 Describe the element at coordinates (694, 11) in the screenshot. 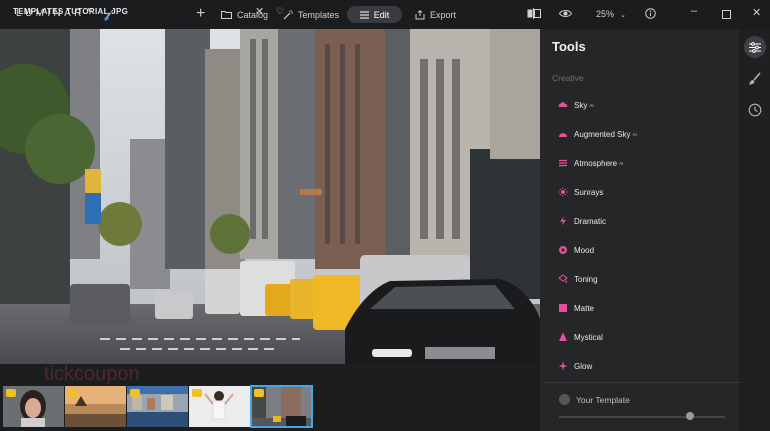

I see `minimize-button: –` at that location.